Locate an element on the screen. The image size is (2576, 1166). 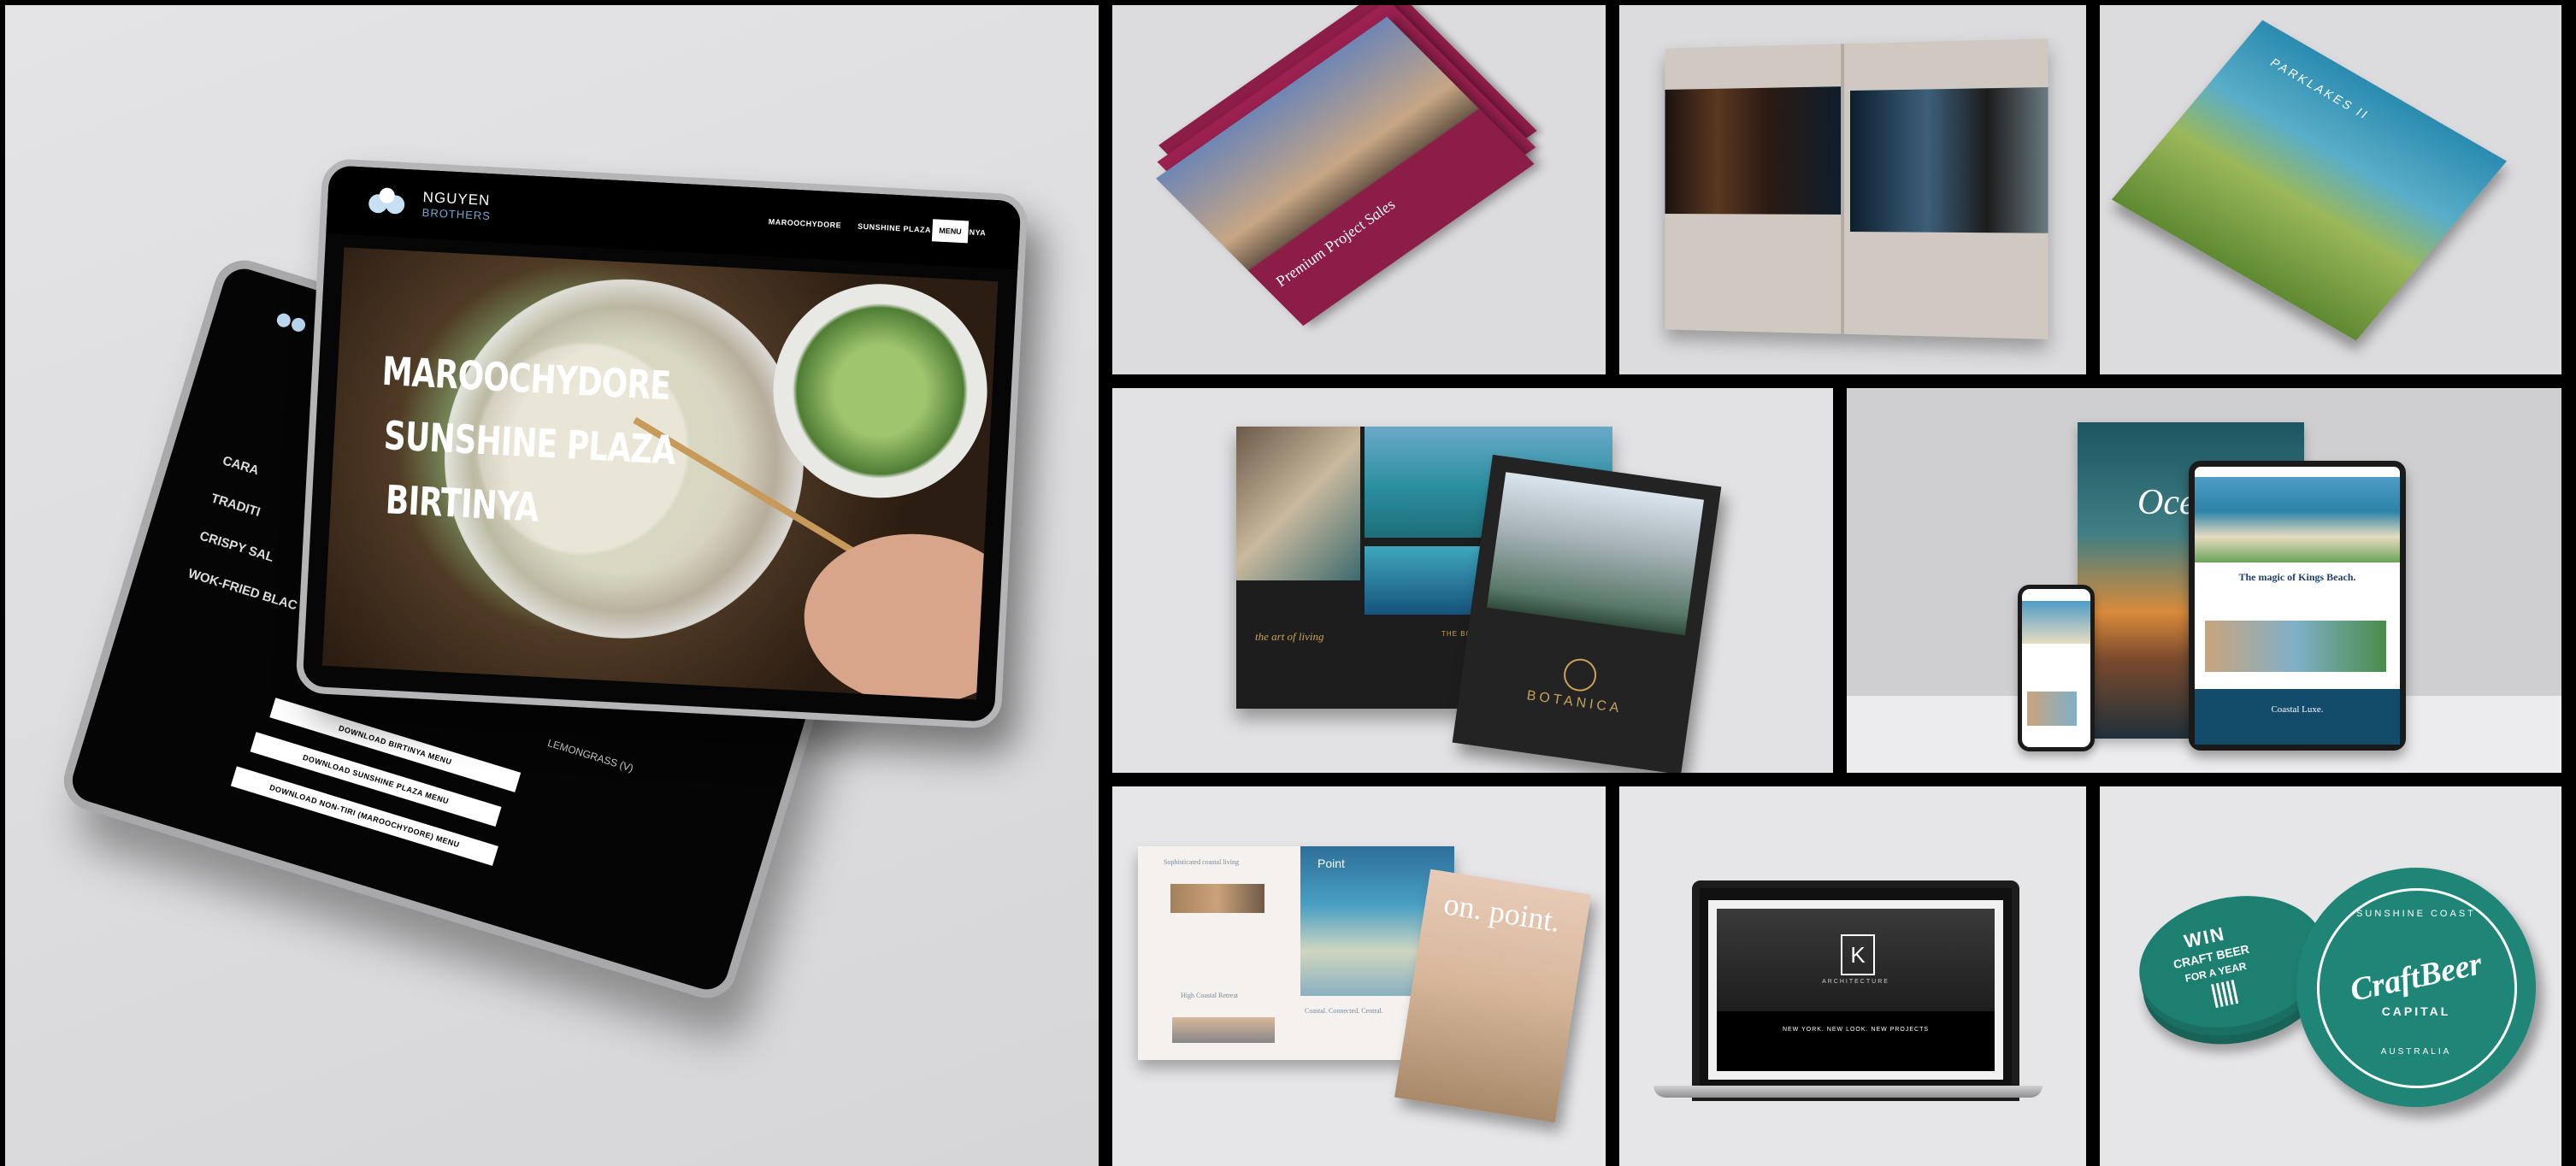
parklakes-tile: PARKLAKES II is located at coordinates (2330, 189).